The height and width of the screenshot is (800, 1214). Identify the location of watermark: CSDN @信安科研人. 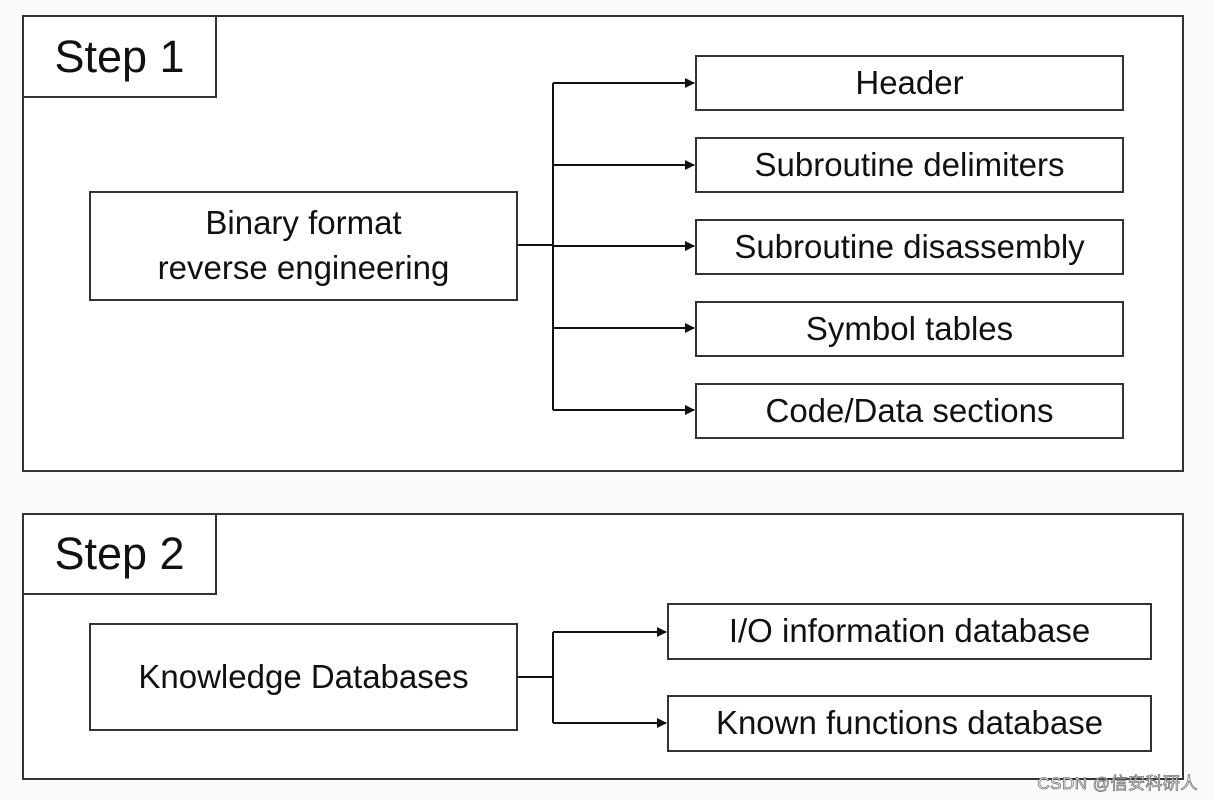
(1117, 784).